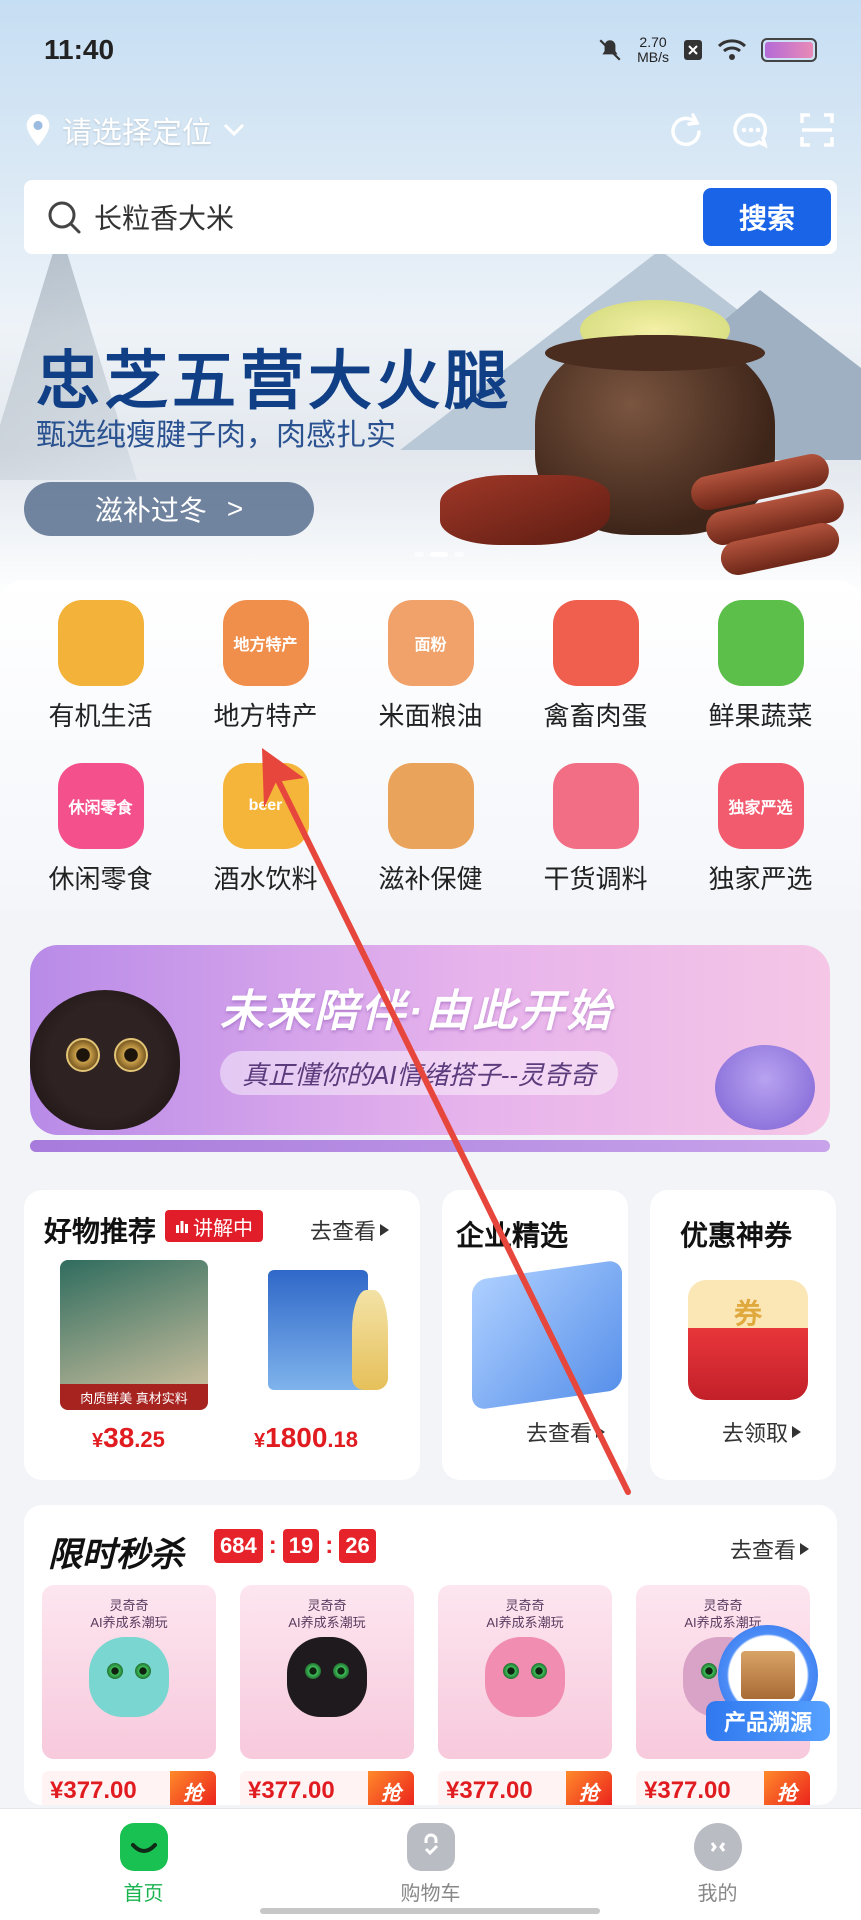  What do you see at coordinates (223, 1228) in the screenshot?
I see `live-badge-label: 讲解中` at bounding box center [223, 1228].